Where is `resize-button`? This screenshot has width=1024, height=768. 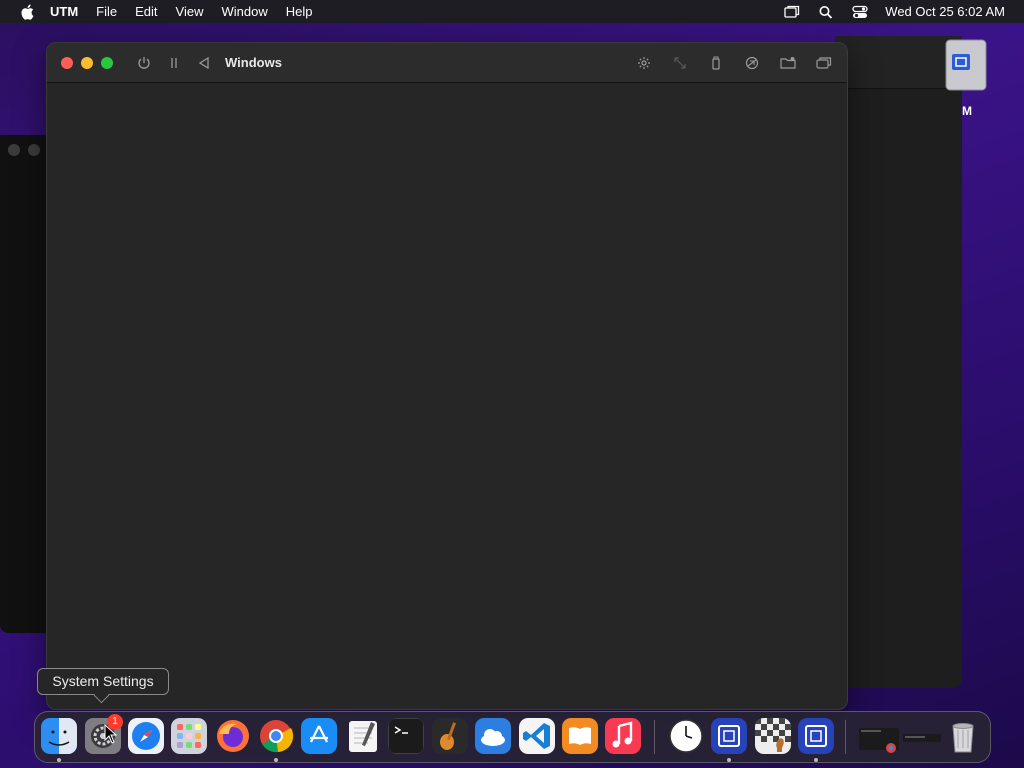
resize-button is located at coordinates (680, 63).